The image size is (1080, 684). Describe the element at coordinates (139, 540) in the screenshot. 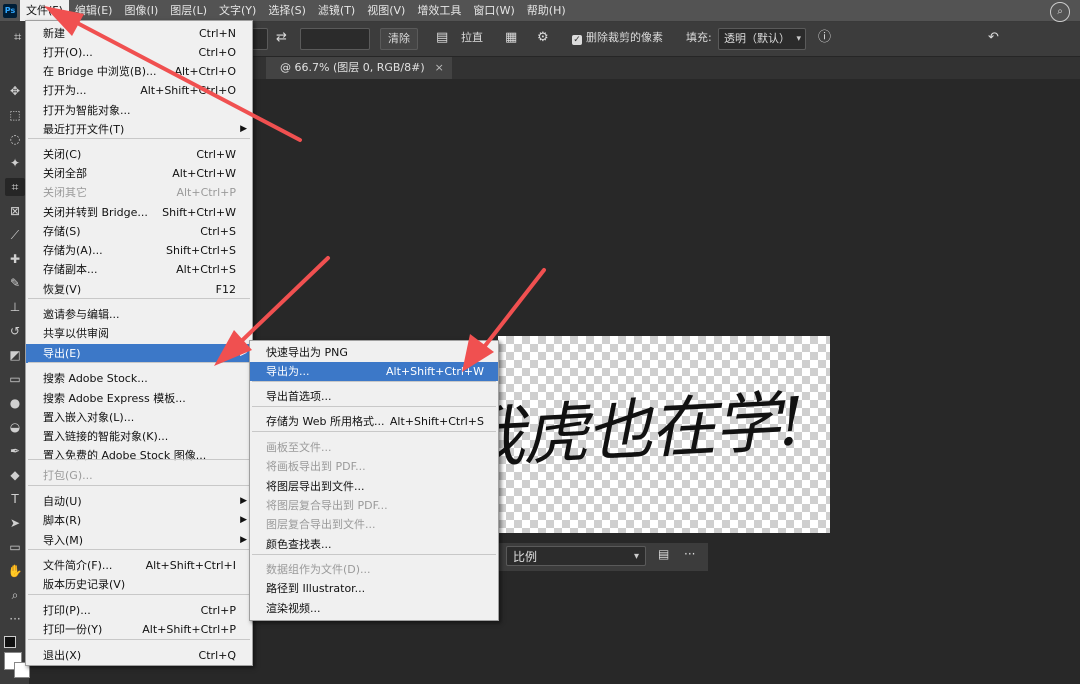

I see `file-menu-item: 导入(M) ▶` at that location.